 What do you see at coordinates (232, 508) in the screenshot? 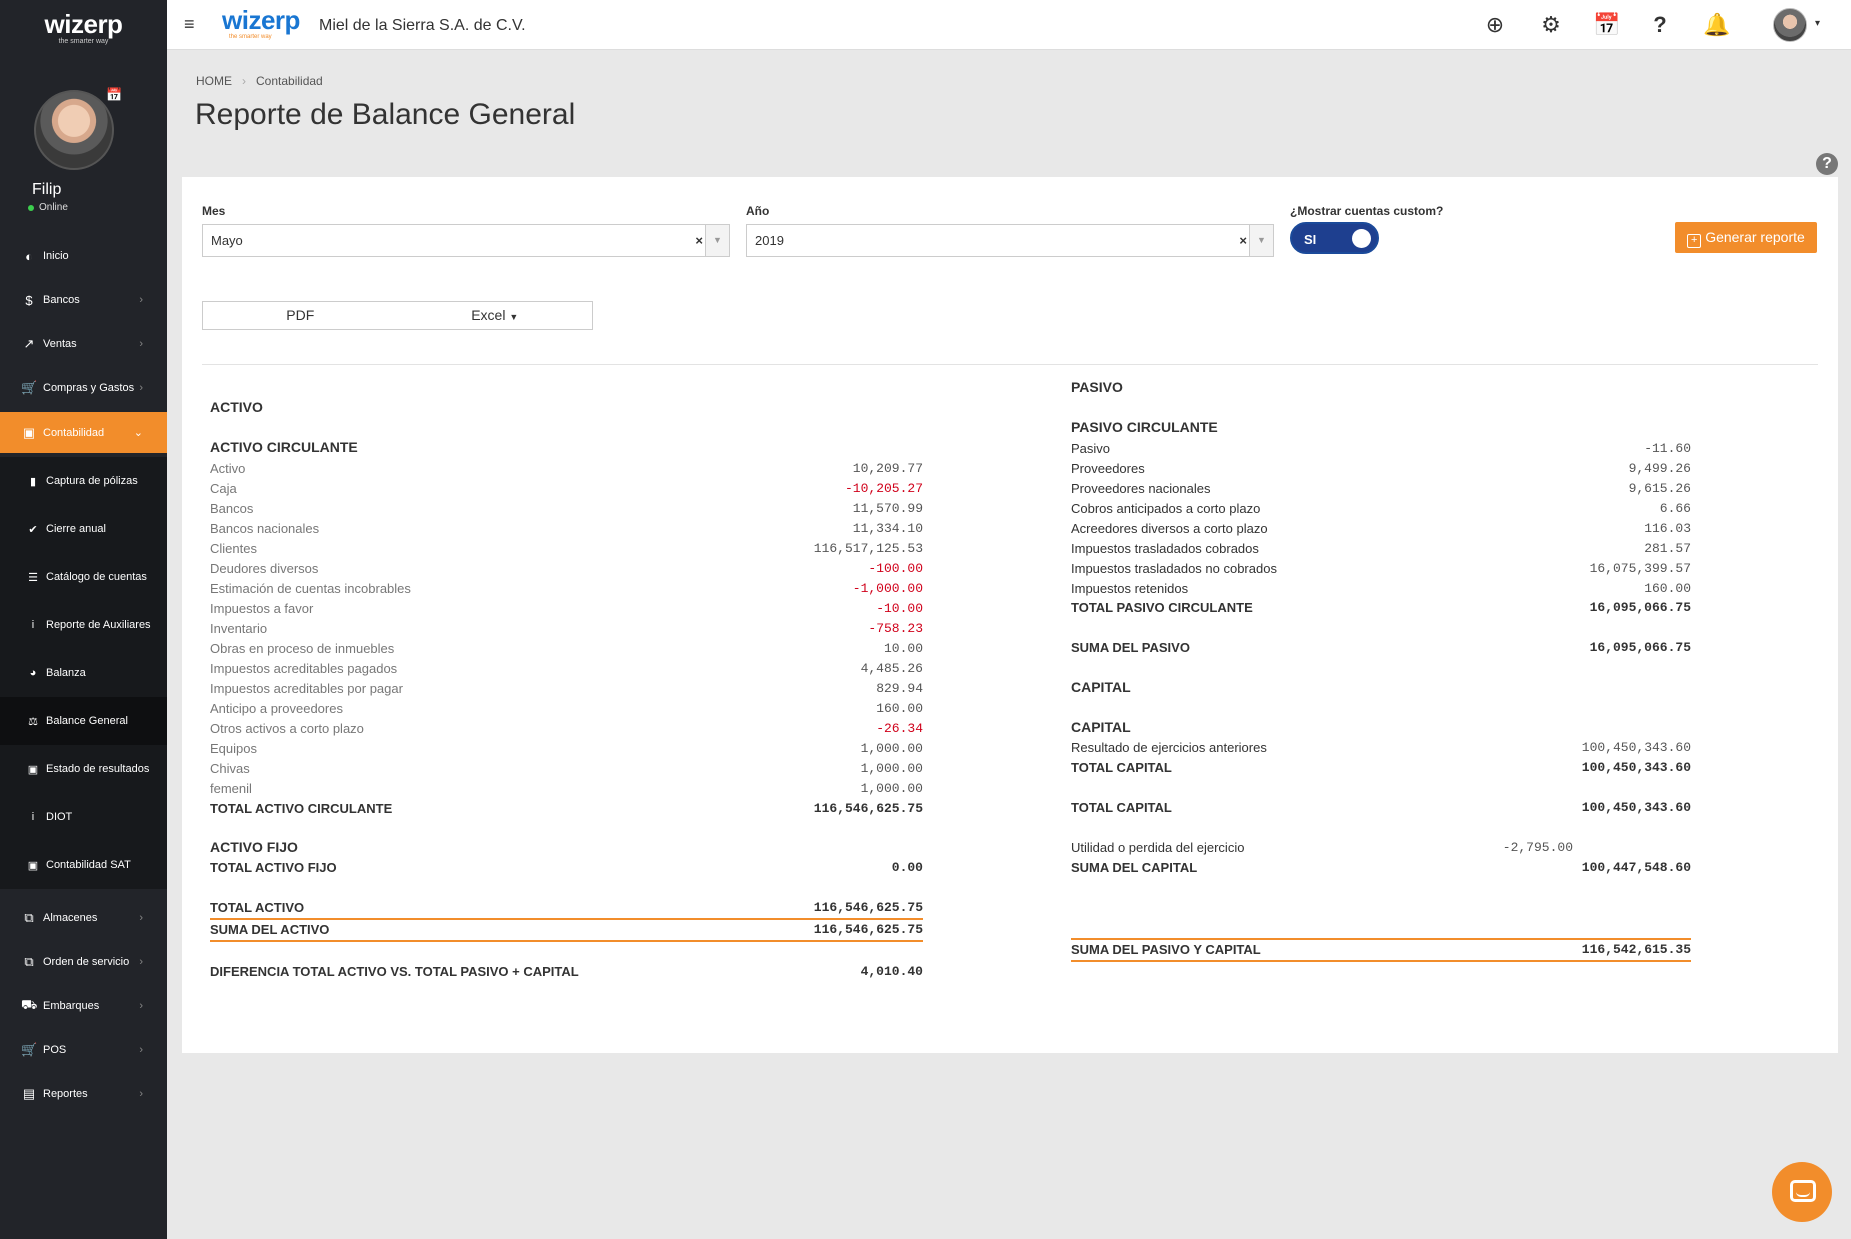
I see `row-label: Bancos` at bounding box center [232, 508].